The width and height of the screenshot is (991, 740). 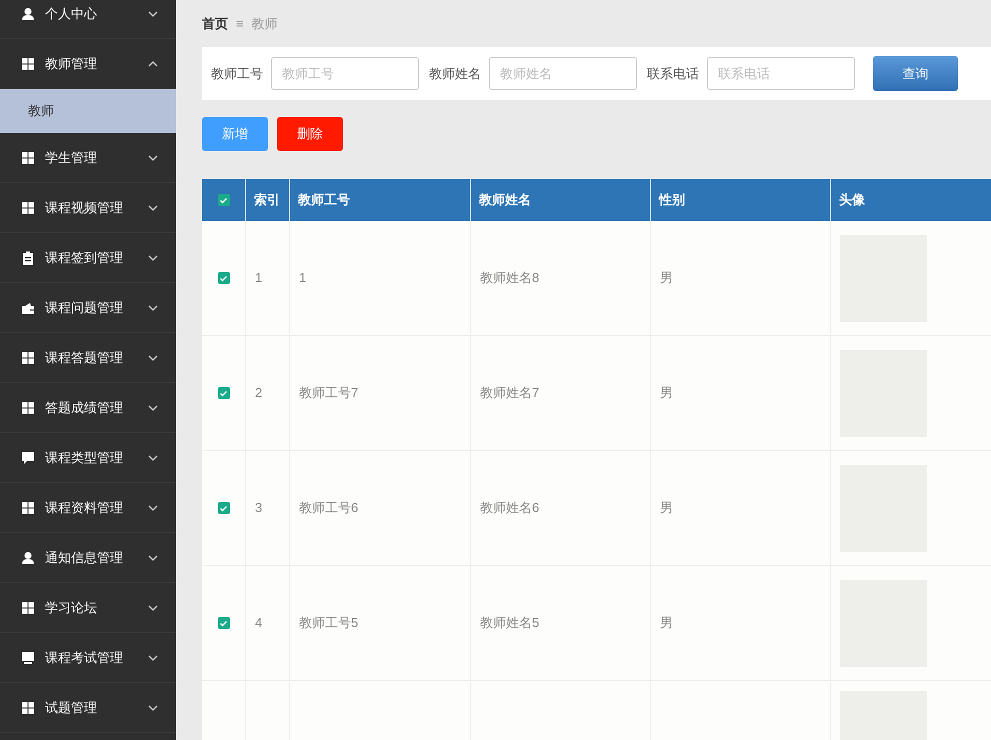 I want to click on table-cell-text: 教师工号6, so click(x=329, y=508).